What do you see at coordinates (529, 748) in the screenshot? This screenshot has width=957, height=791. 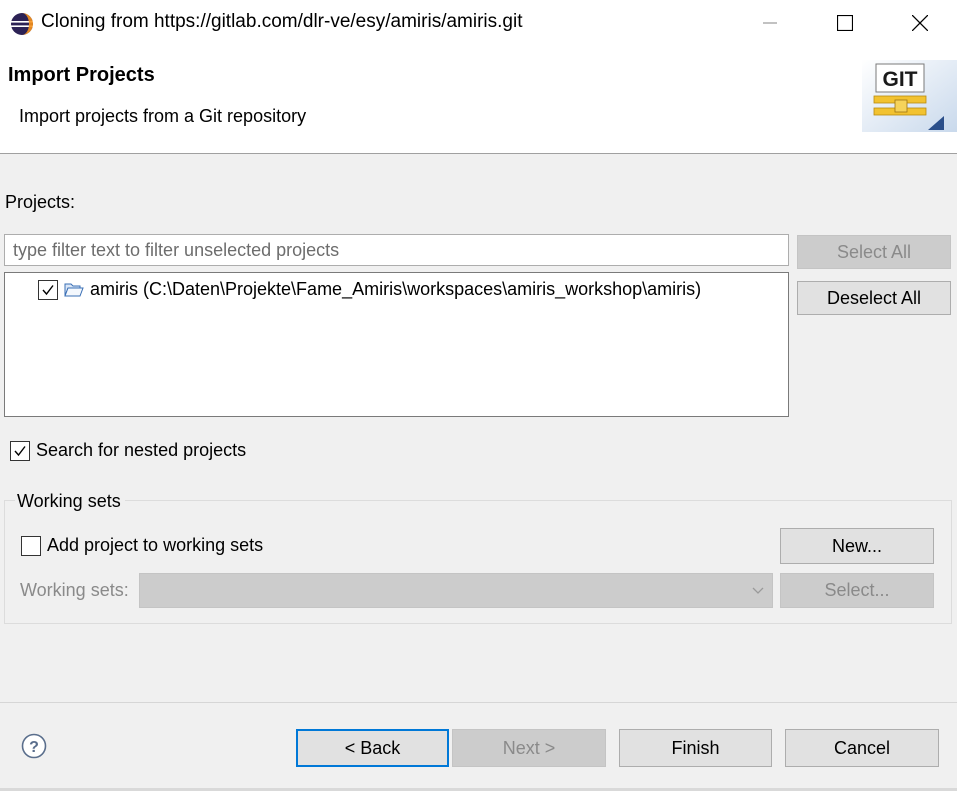 I see `next-button: Next >` at bounding box center [529, 748].